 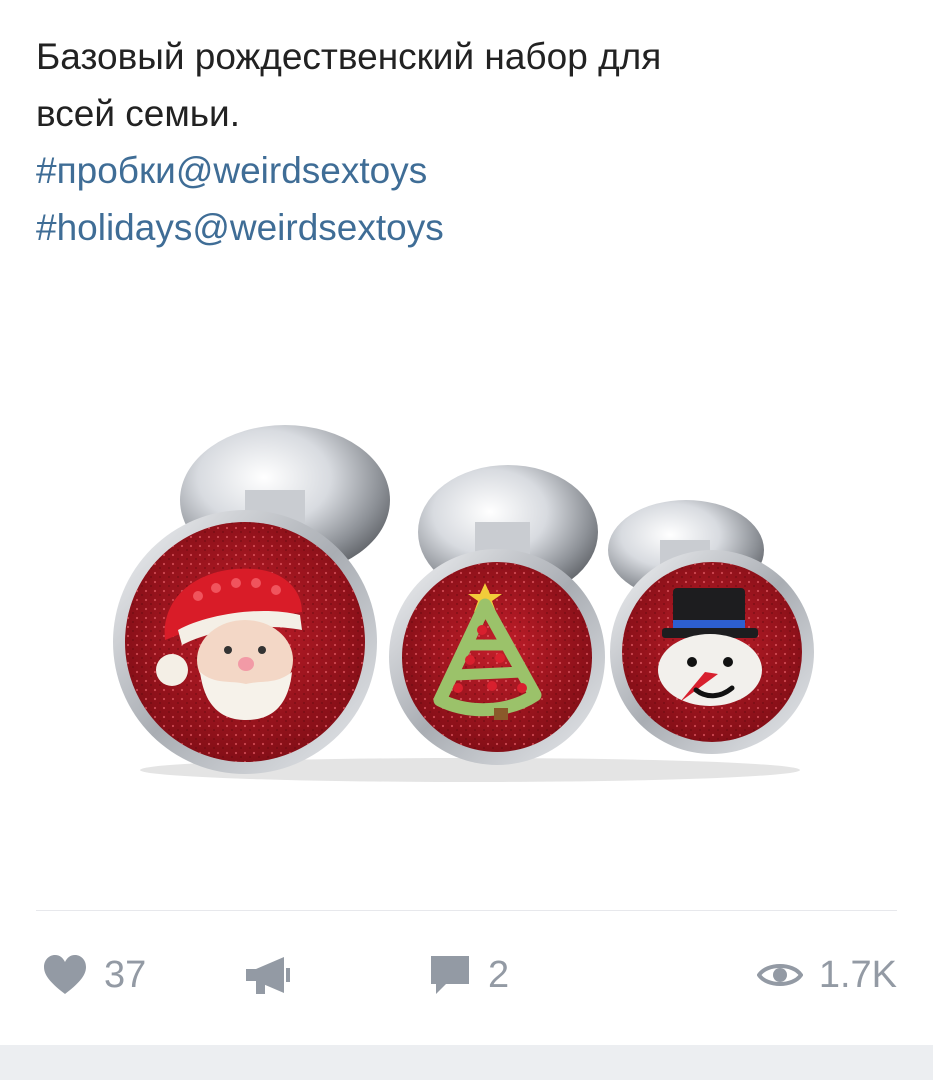 What do you see at coordinates (497, 615) in the screenshot?
I see `medium-plug` at bounding box center [497, 615].